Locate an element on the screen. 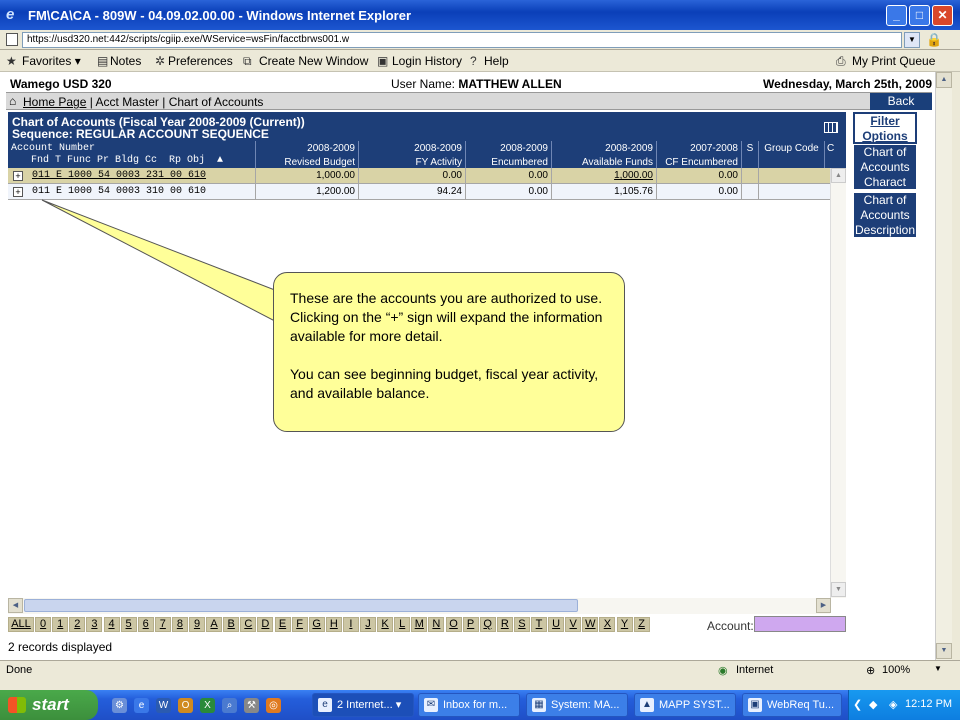 The width and height of the screenshot is (960, 720). tool-icon: ⚒ is located at coordinates (251, 705).